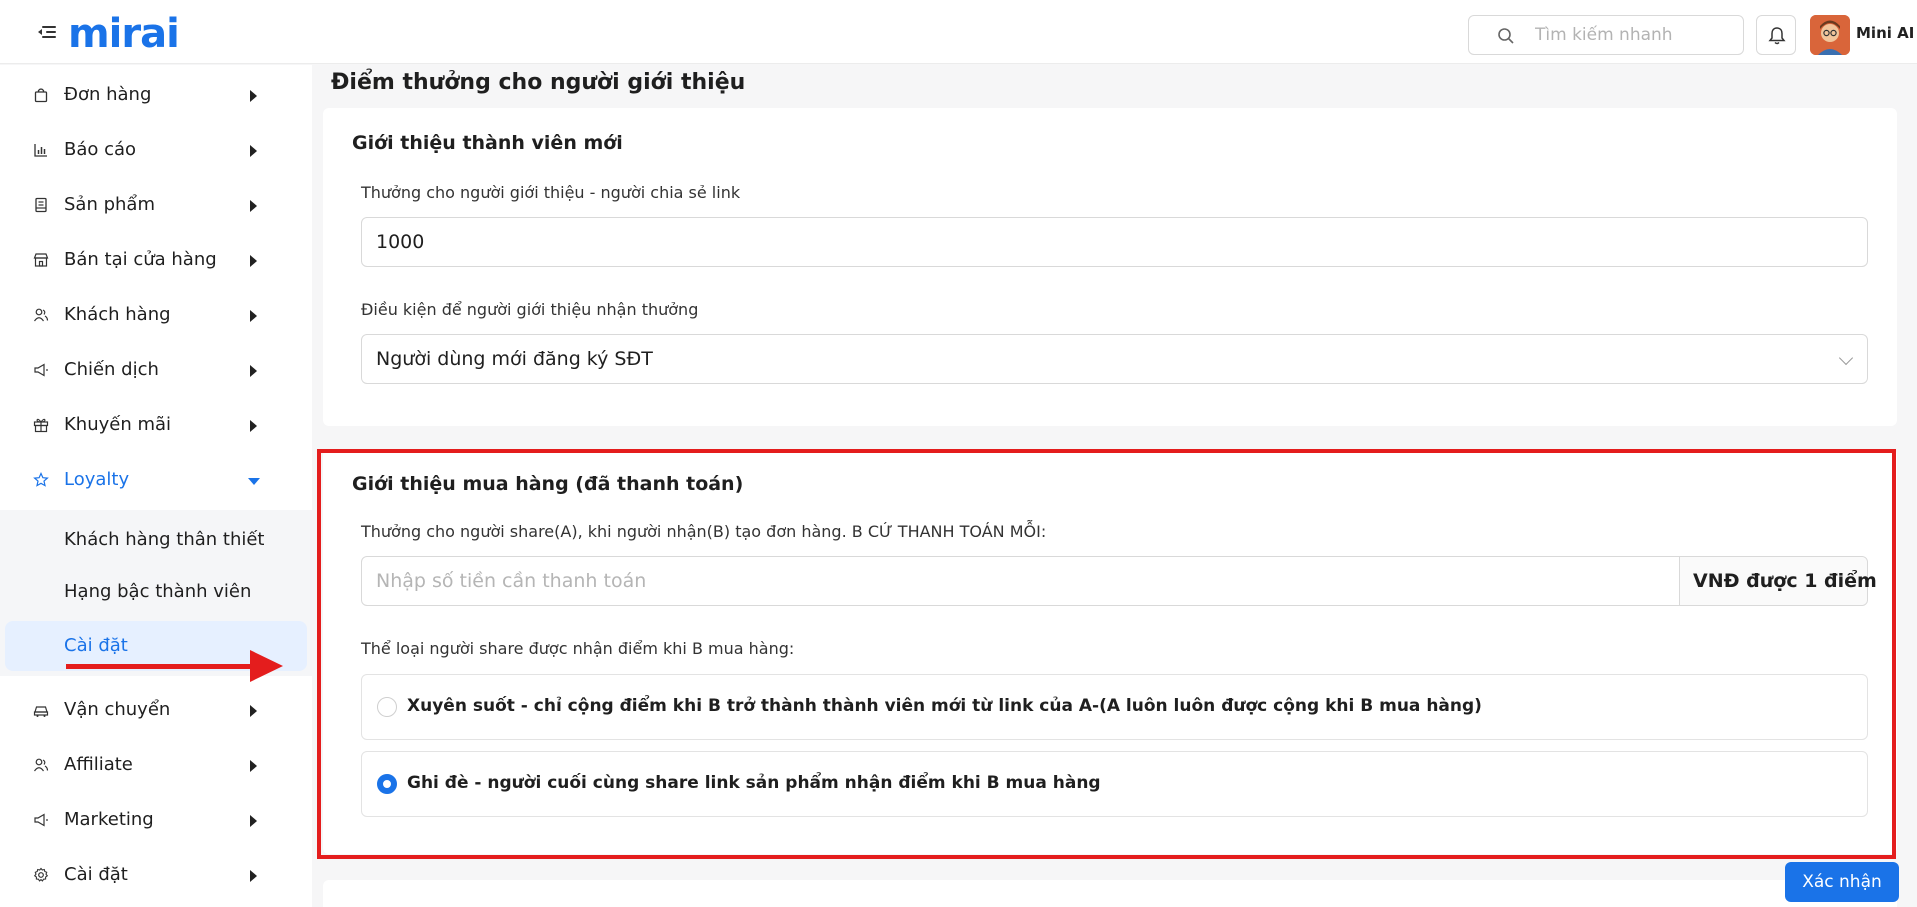 The width and height of the screenshot is (1917, 907). I want to click on chart-icon, so click(40, 150).